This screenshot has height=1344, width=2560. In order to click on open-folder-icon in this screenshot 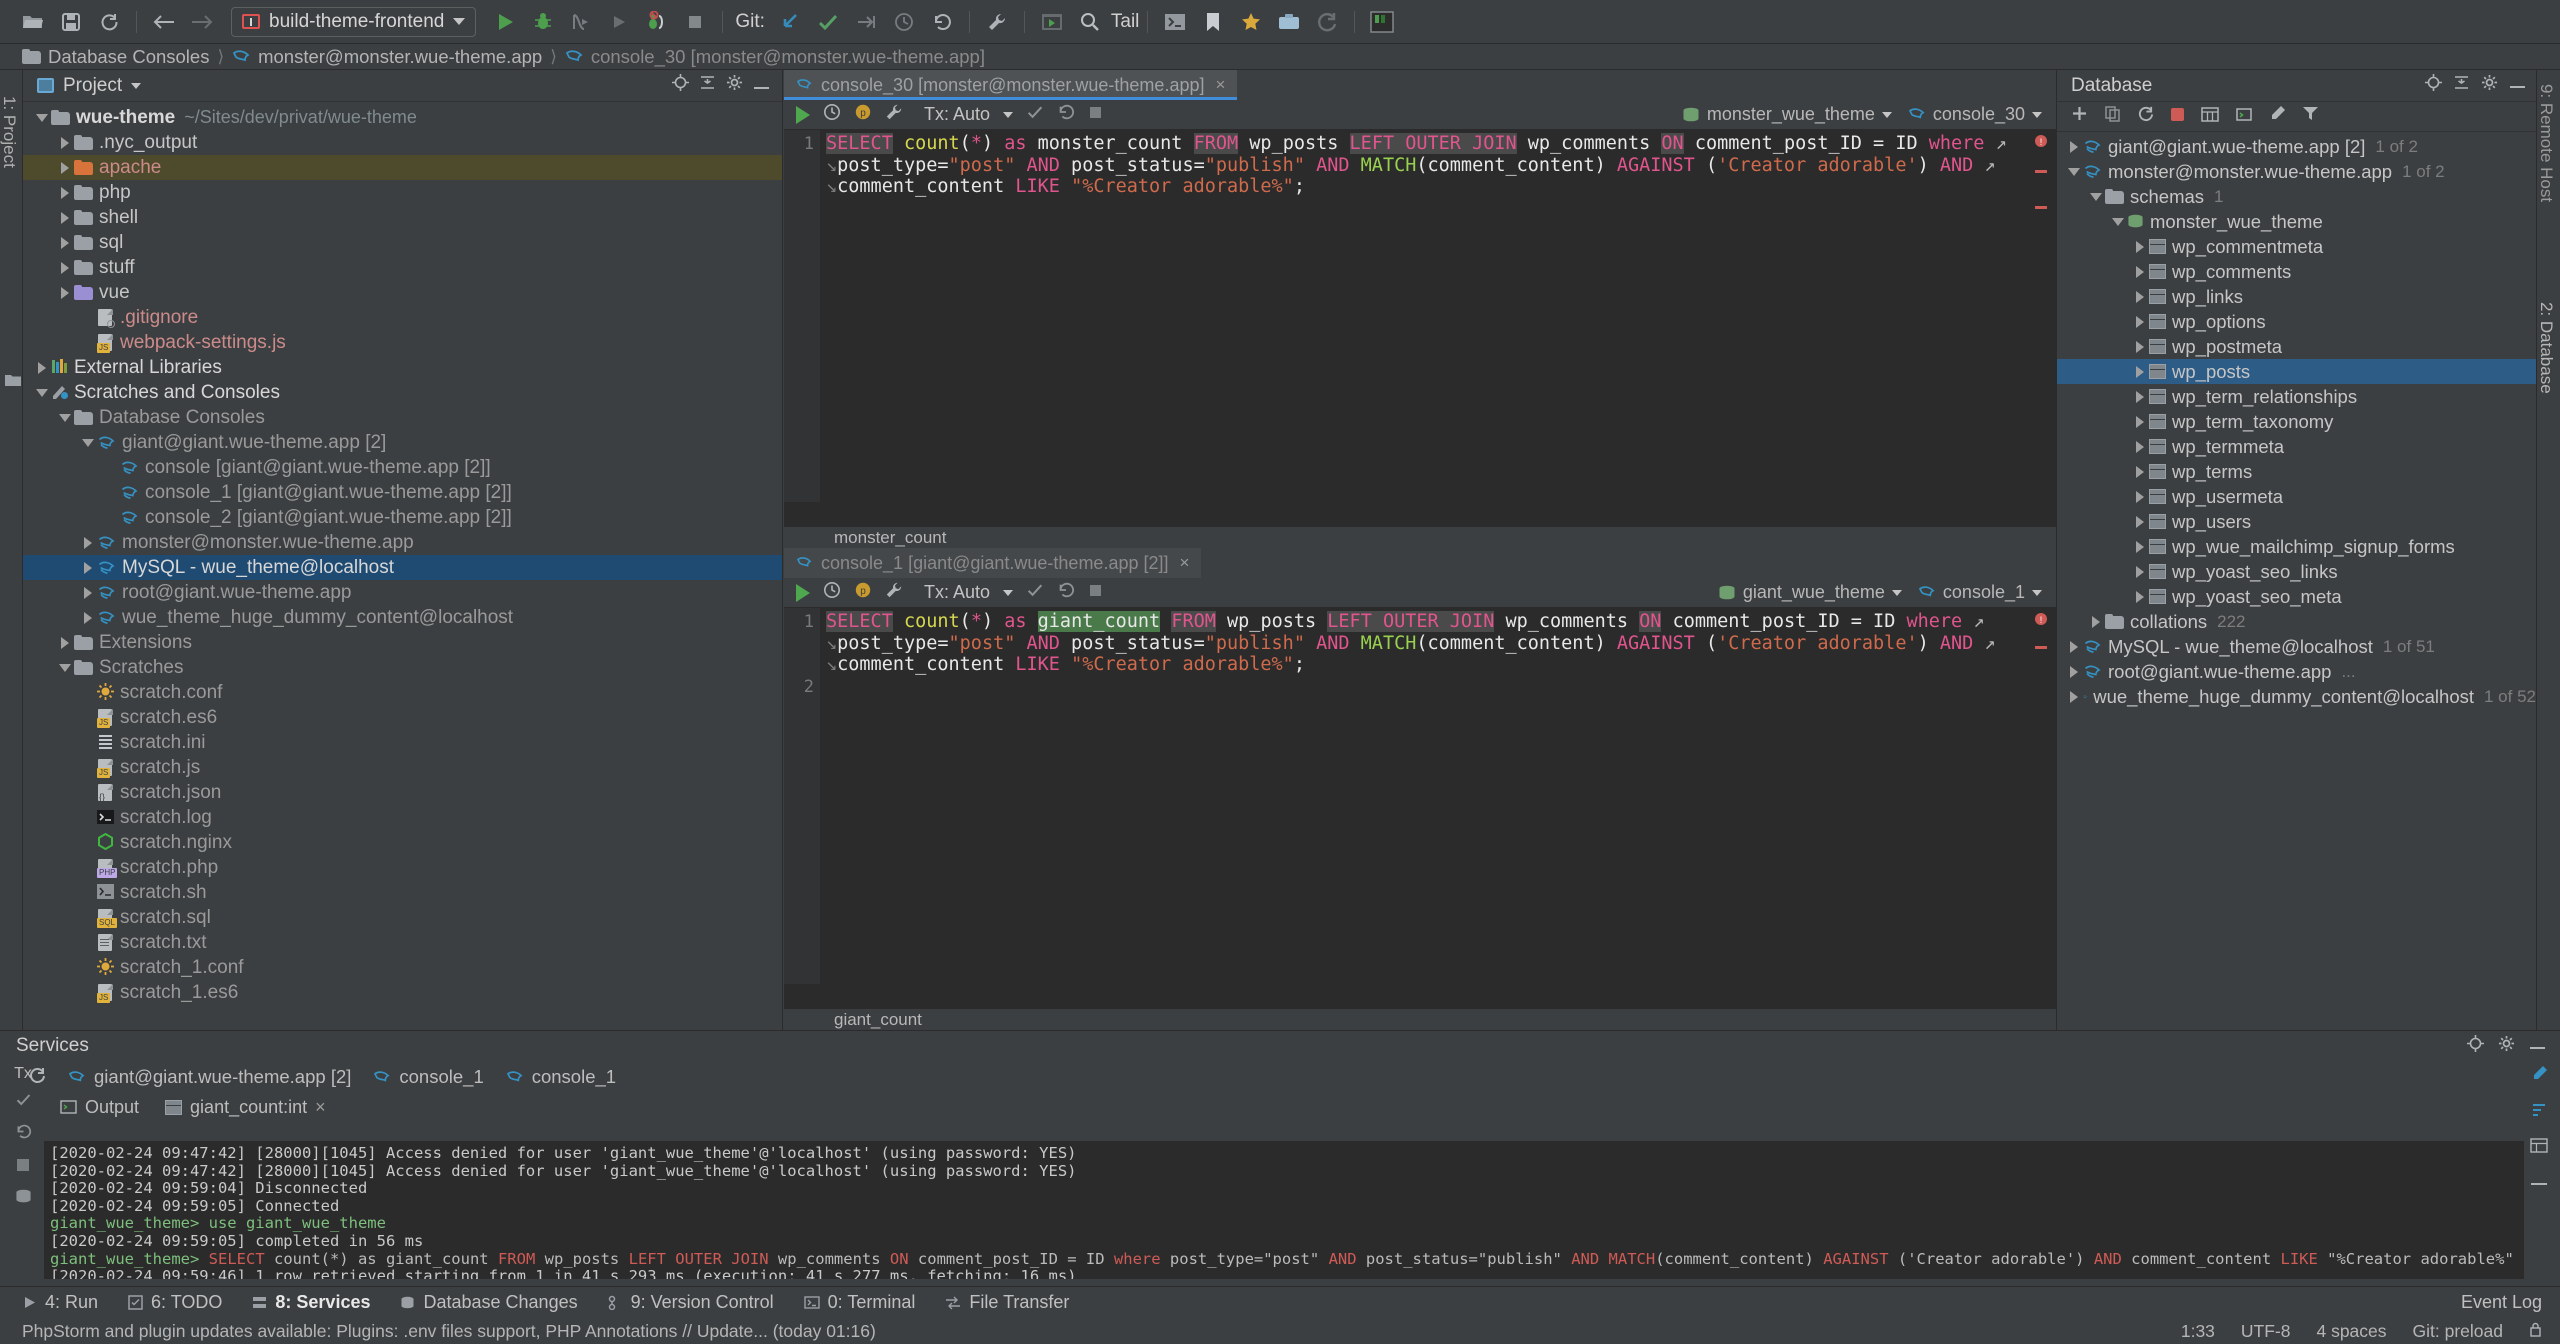, I will do `click(33, 22)`.